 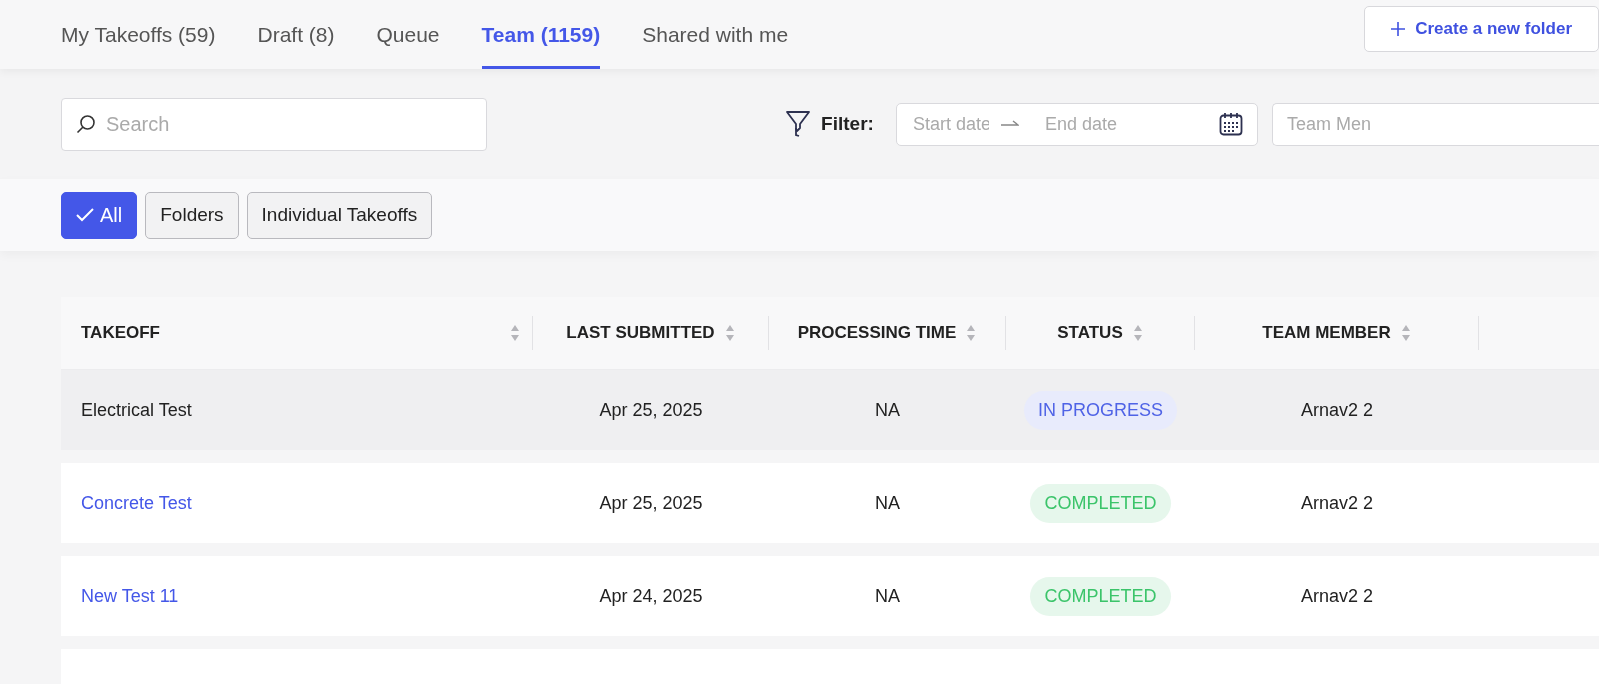 I want to click on filter-chip: Folders, so click(x=192, y=215).